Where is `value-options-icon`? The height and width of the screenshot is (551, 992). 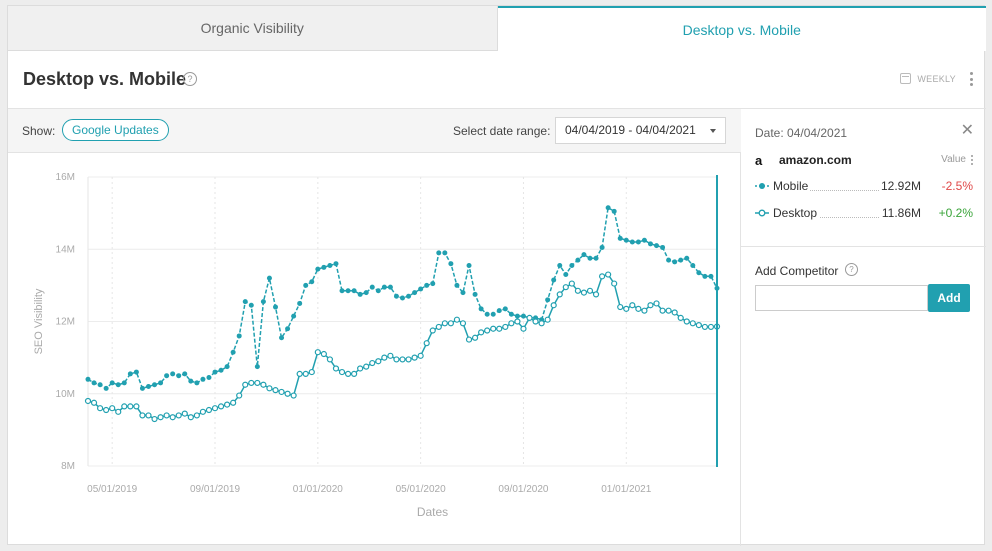
value-options-icon is located at coordinates (972, 160).